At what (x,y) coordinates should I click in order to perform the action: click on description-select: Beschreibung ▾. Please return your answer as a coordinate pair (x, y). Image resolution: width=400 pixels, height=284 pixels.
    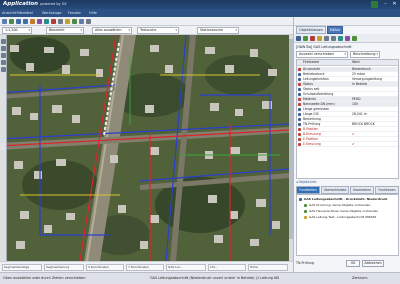
    Looking at the image, I should click on (365, 54).